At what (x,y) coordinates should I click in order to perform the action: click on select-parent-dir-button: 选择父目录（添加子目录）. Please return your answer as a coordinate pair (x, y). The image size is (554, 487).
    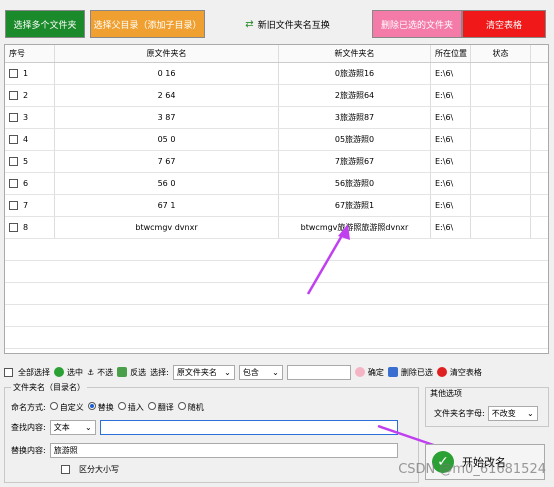
    Looking at the image, I should click on (147, 24).